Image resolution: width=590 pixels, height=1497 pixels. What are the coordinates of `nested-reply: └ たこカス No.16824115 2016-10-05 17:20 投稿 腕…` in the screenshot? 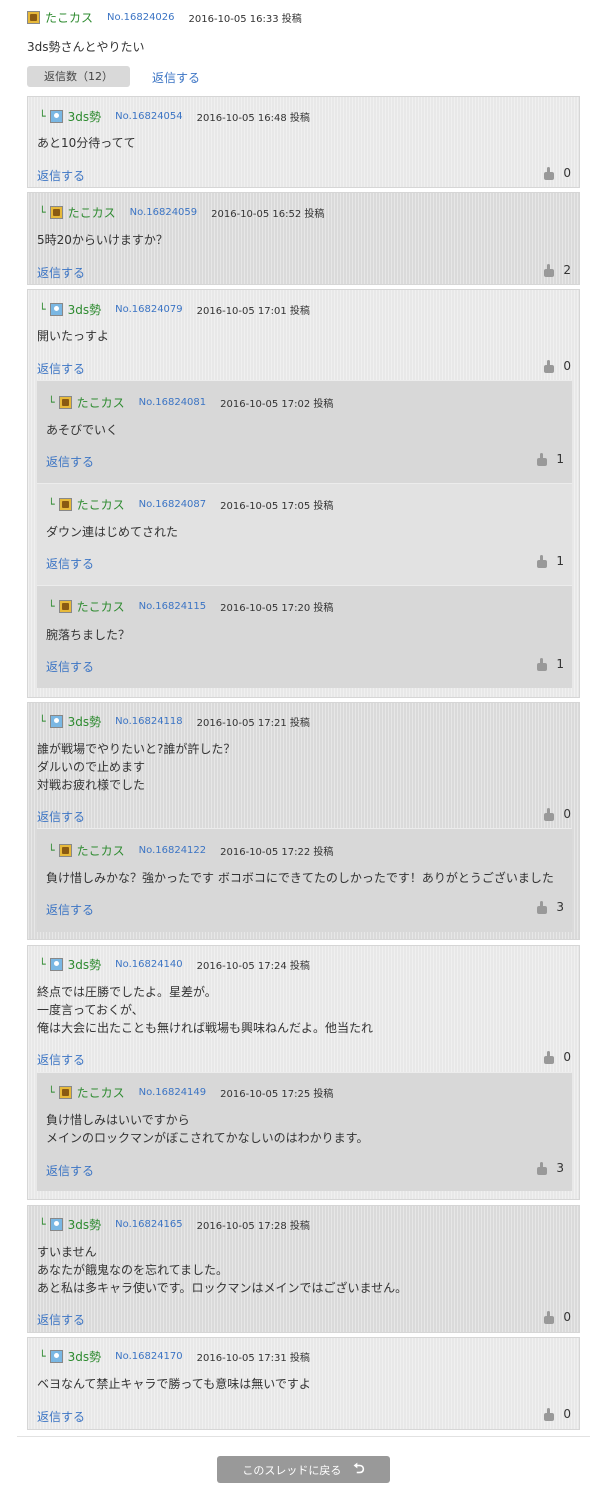 It's located at (304, 636).